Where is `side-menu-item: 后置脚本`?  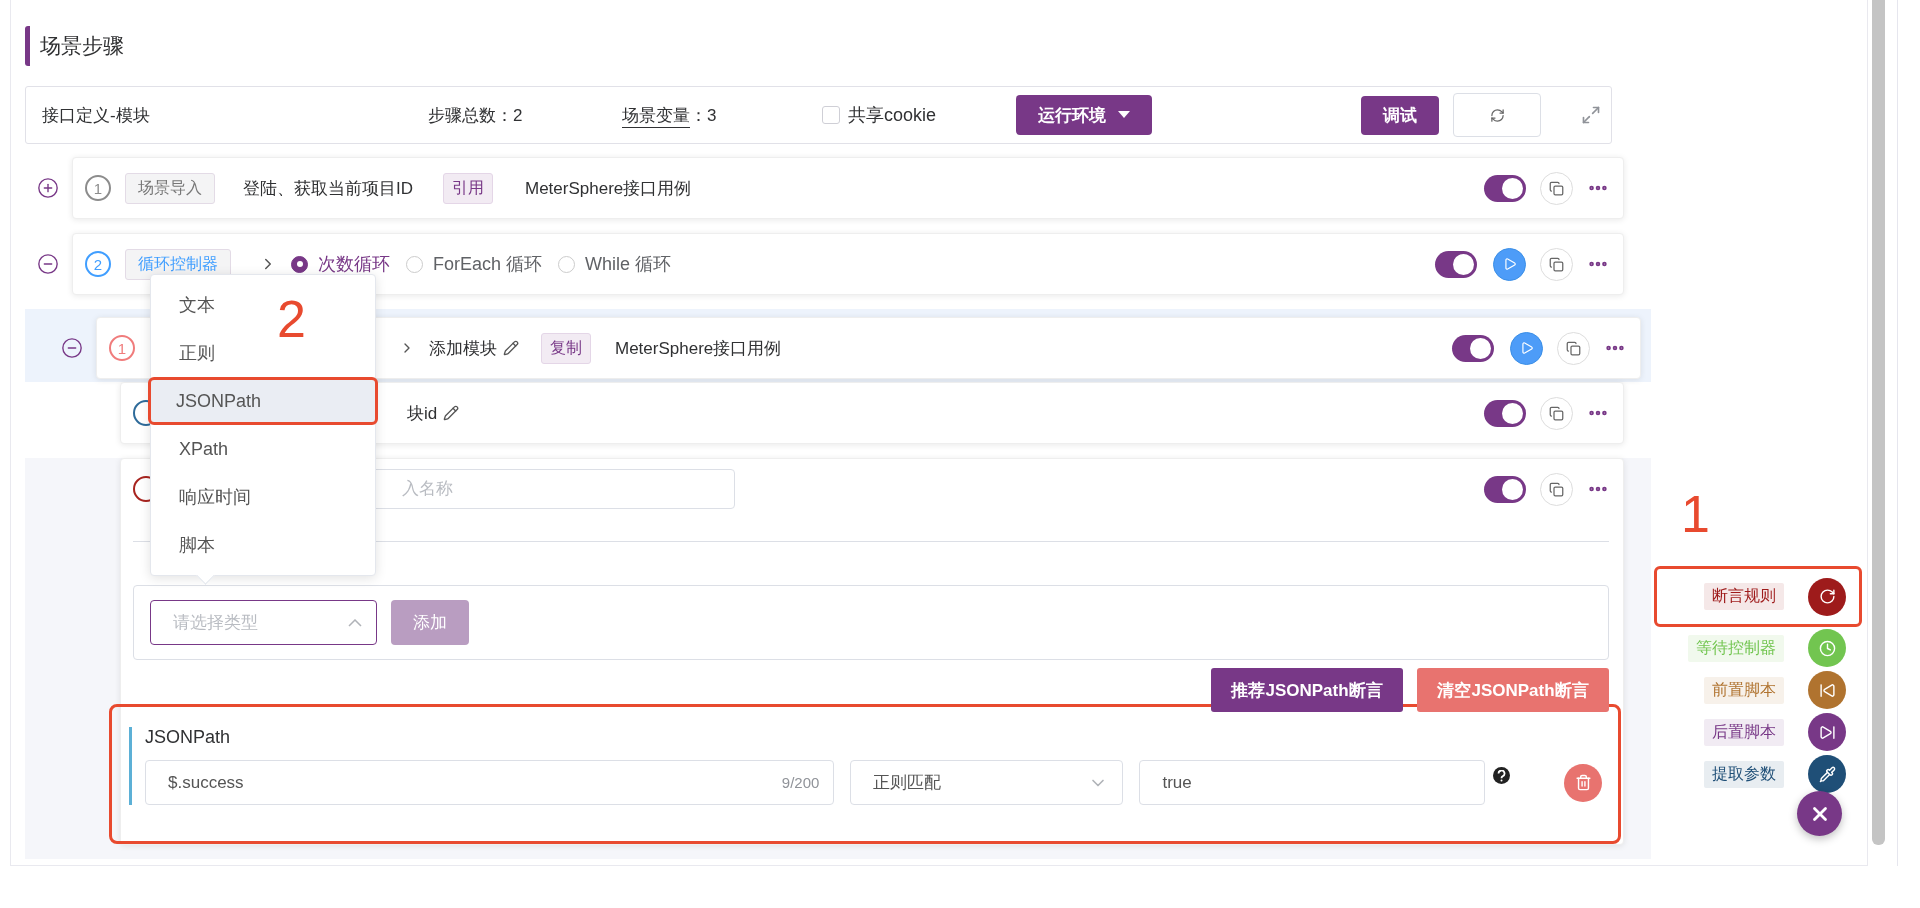
side-menu-item: 后置脚本 is located at coordinates (1758, 732).